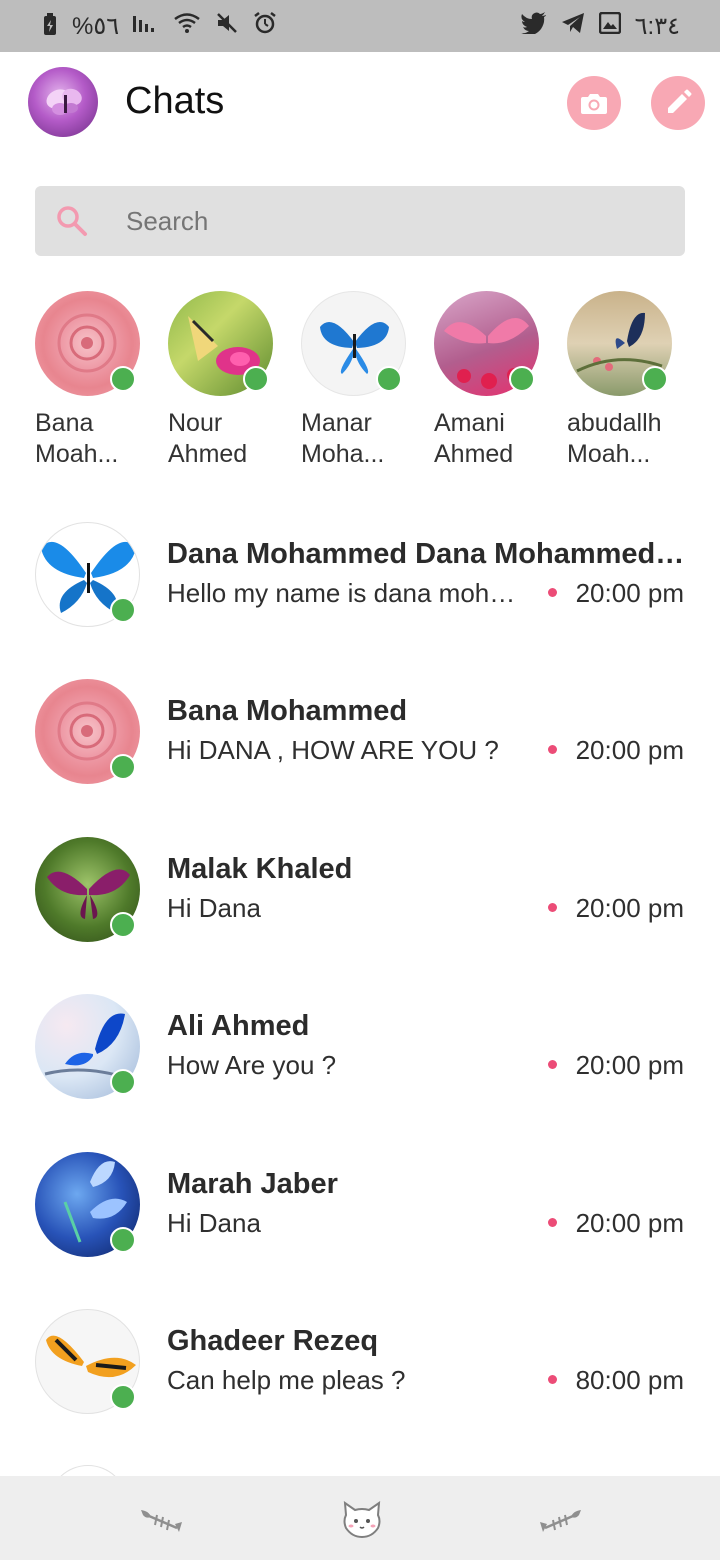  I want to click on chat-row-partial, so click(360, 1470).